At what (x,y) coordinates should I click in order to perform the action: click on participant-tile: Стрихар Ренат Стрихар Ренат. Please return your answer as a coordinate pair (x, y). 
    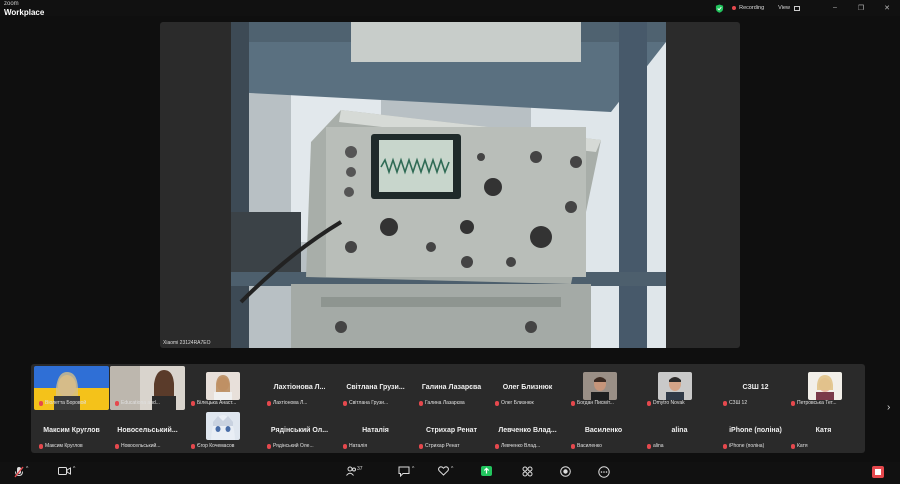
    Looking at the image, I should click on (451, 431).